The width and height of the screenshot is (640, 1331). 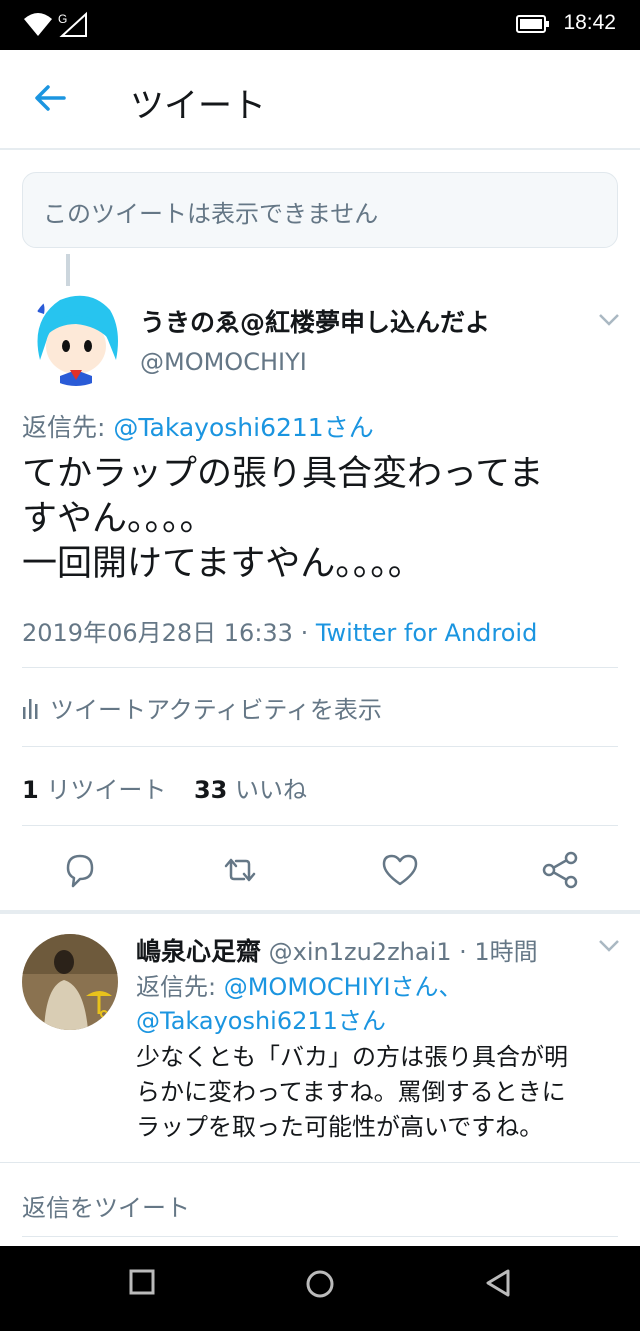 I want to click on reply-author-name: 嶋泉心足齋, so click(x=198, y=951).